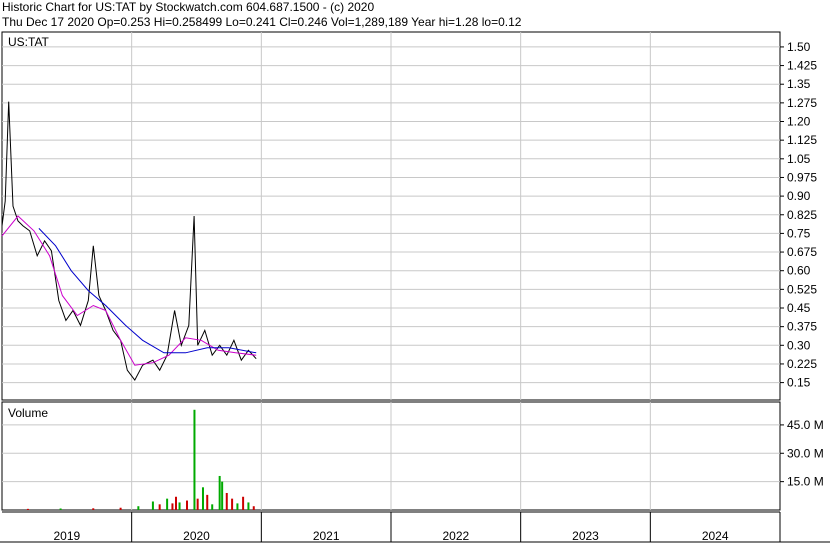 The width and height of the screenshot is (830, 543). What do you see at coordinates (802, 66) in the screenshot?
I see `price-tick-label: 1.425` at bounding box center [802, 66].